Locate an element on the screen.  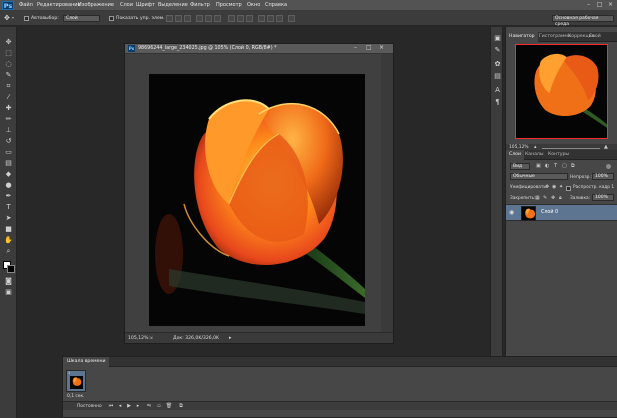
tween-icon: ⇋ is located at coordinates (149, 406).